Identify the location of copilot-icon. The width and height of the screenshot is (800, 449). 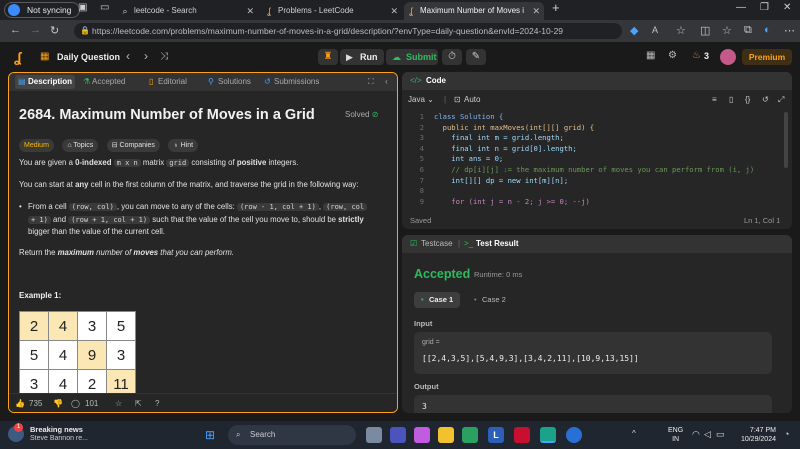
(422, 435).